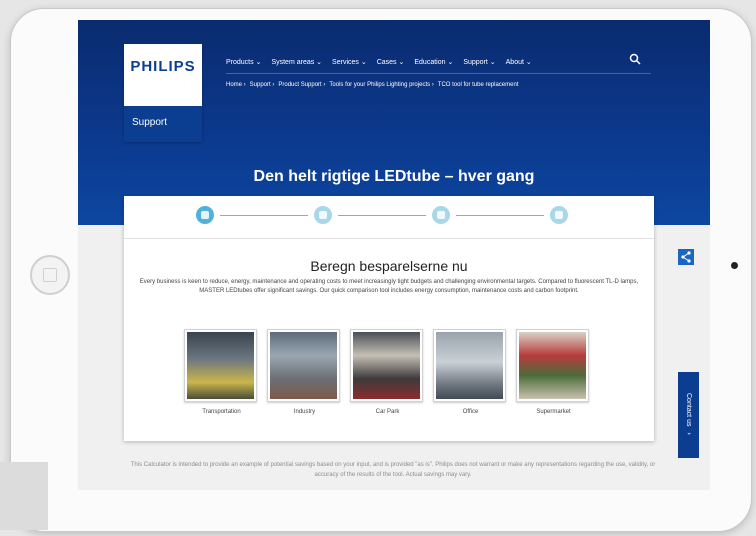 Image resolution: width=756 pixels, height=536 pixels. I want to click on background-panel, so click(24, 496).